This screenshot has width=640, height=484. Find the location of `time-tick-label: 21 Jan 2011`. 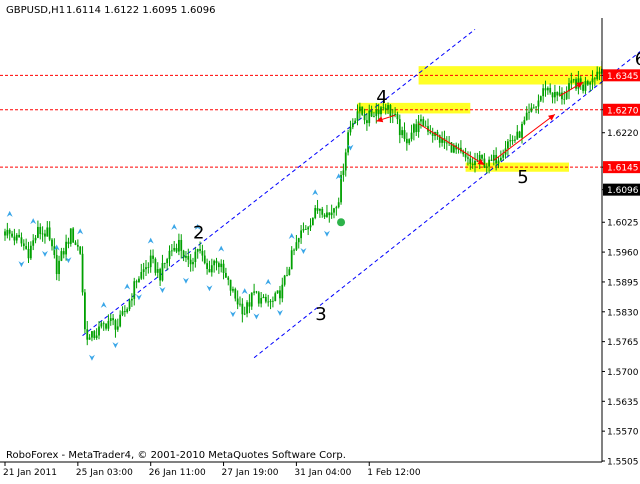

time-tick-label: 21 Jan 2011 is located at coordinates (30, 473).